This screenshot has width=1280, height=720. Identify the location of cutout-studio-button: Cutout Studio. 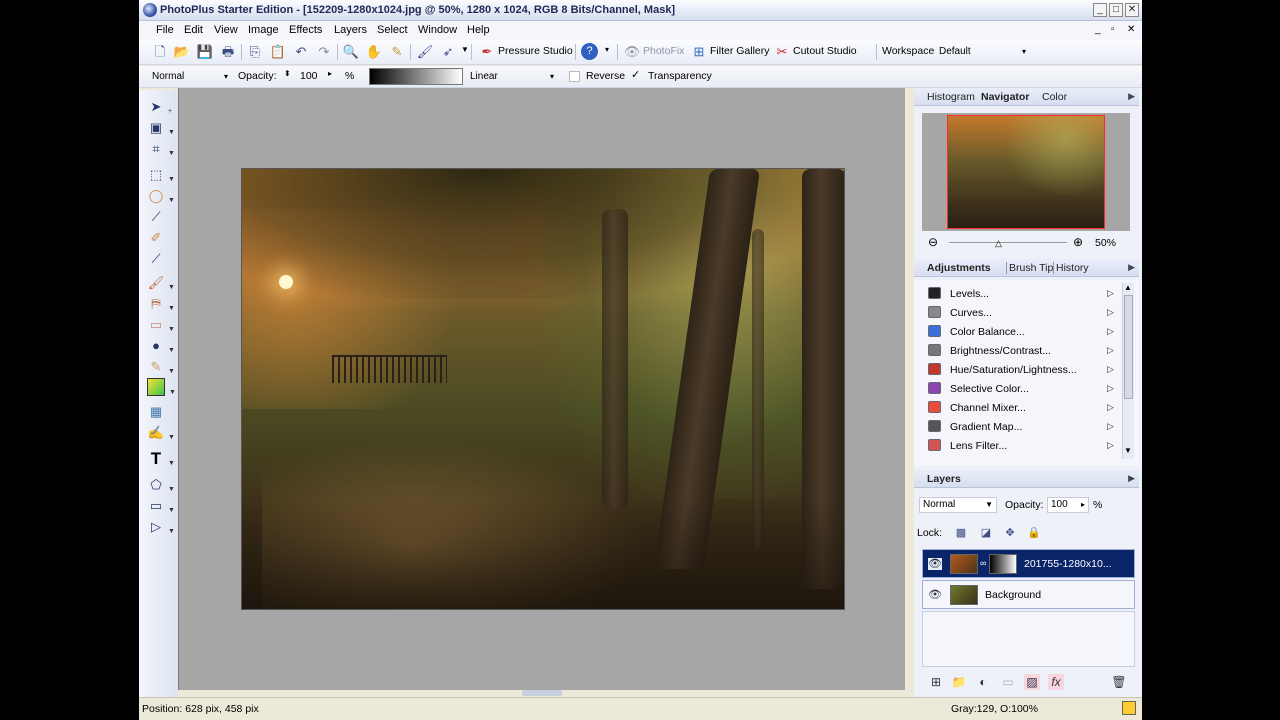
(825, 51).